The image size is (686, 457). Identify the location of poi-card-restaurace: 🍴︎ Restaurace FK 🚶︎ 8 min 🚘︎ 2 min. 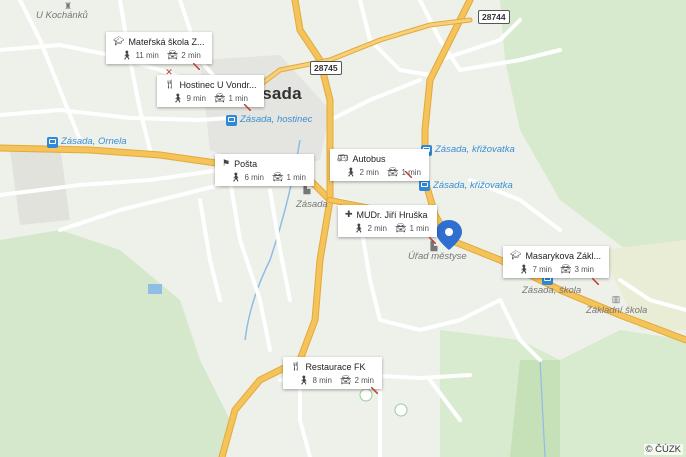
(332, 373).